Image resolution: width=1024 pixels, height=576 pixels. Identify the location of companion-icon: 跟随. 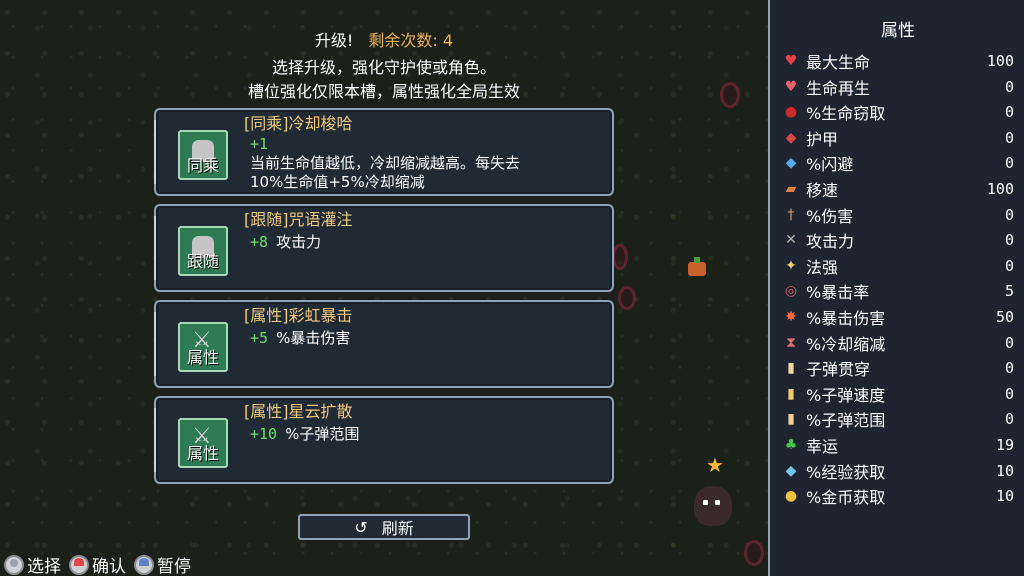
(203, 251).